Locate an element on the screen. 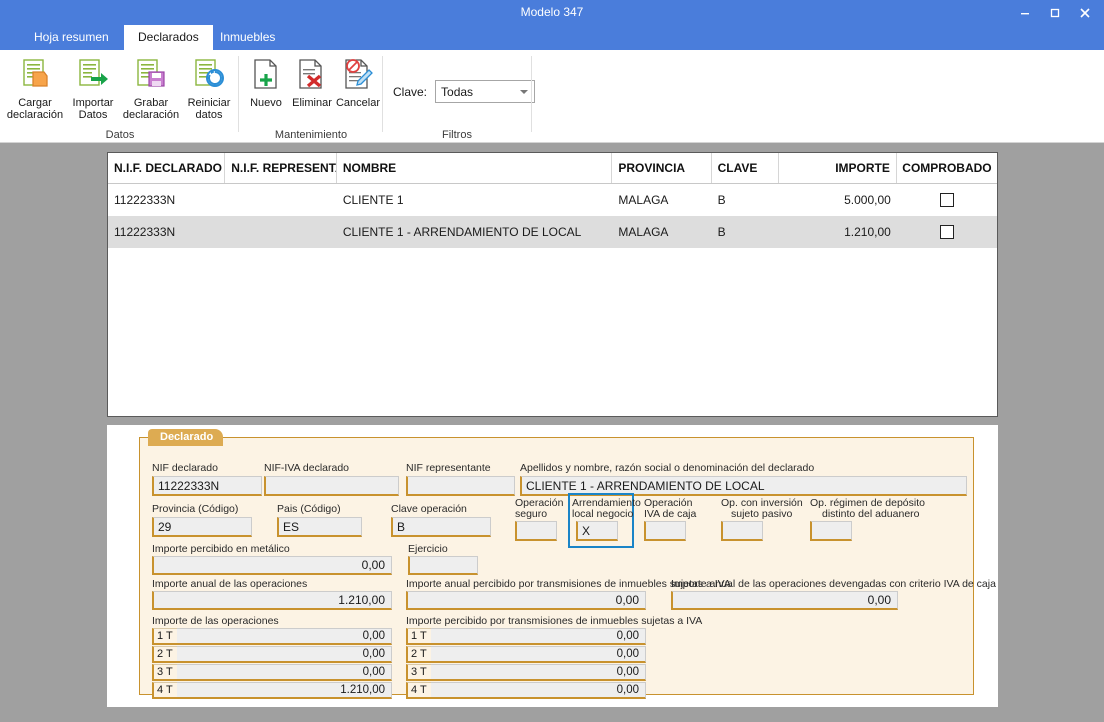 Image resolution: width=1104 pixels, height=722 pixels. clave-operacion-field: B is located at coordinates (441, 527).